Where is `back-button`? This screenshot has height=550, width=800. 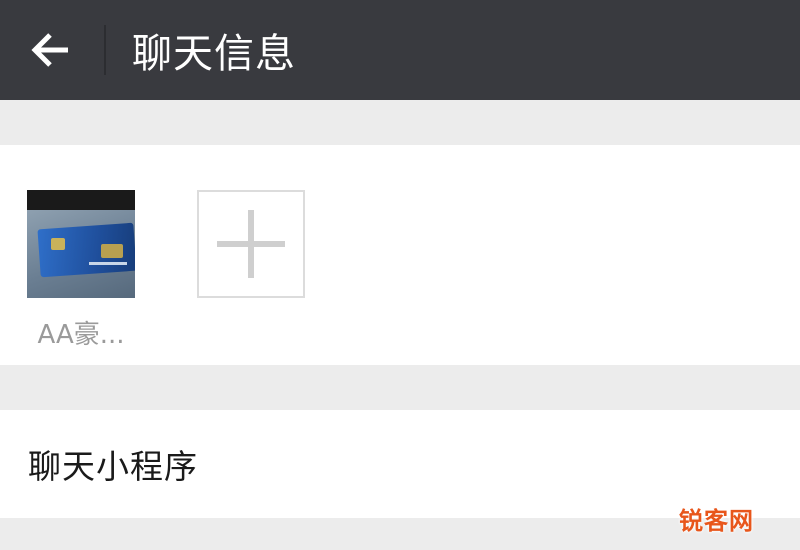 back-button is located at coordinates (50, 50).